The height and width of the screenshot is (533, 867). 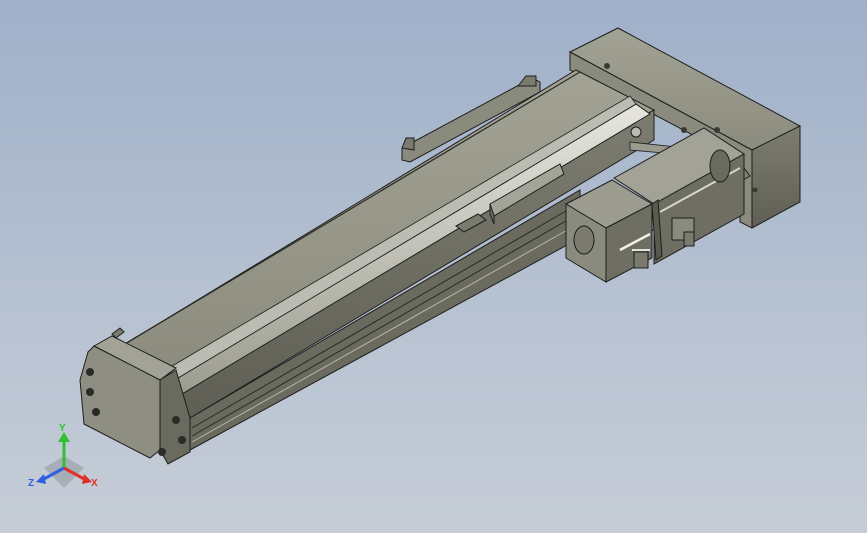 What do you see at coordinates (62, 428) in the screenshot?
I see `y-axis-label: Y` at bounding box center [62, 428].